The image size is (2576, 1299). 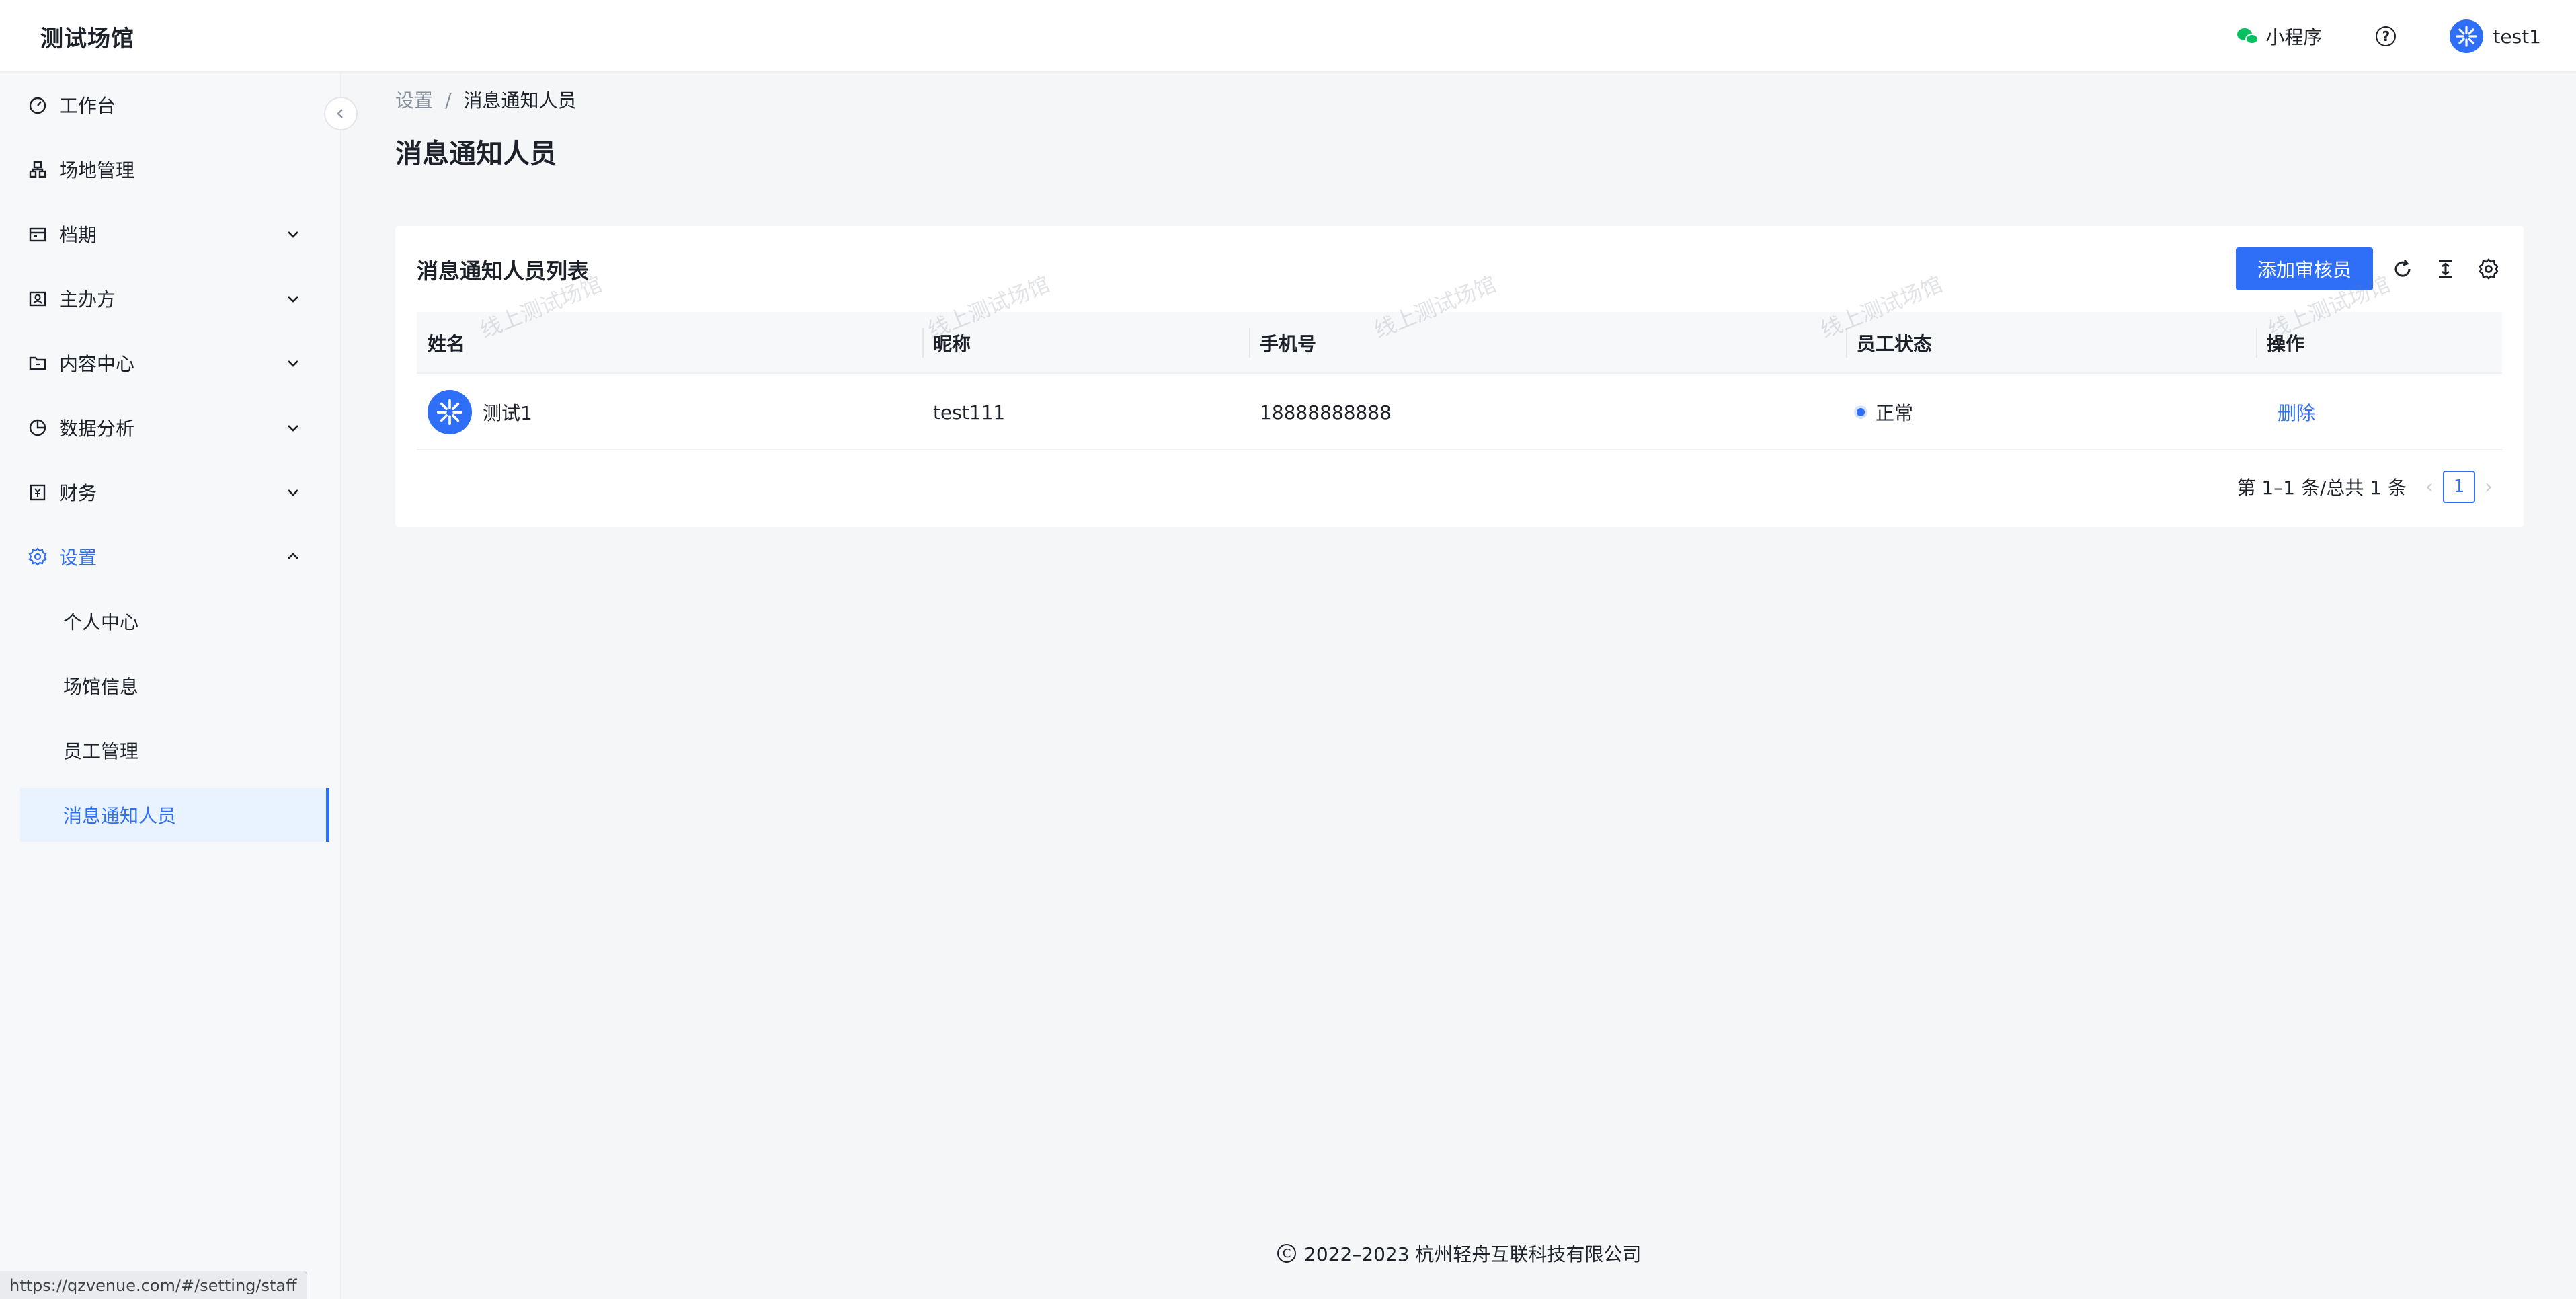 What do you see at coordinates (2322, 488) in the screenshot?
I see `pagination-summary: 第 1–1 条/总共 1 条` at bounding box center [2322, 488].